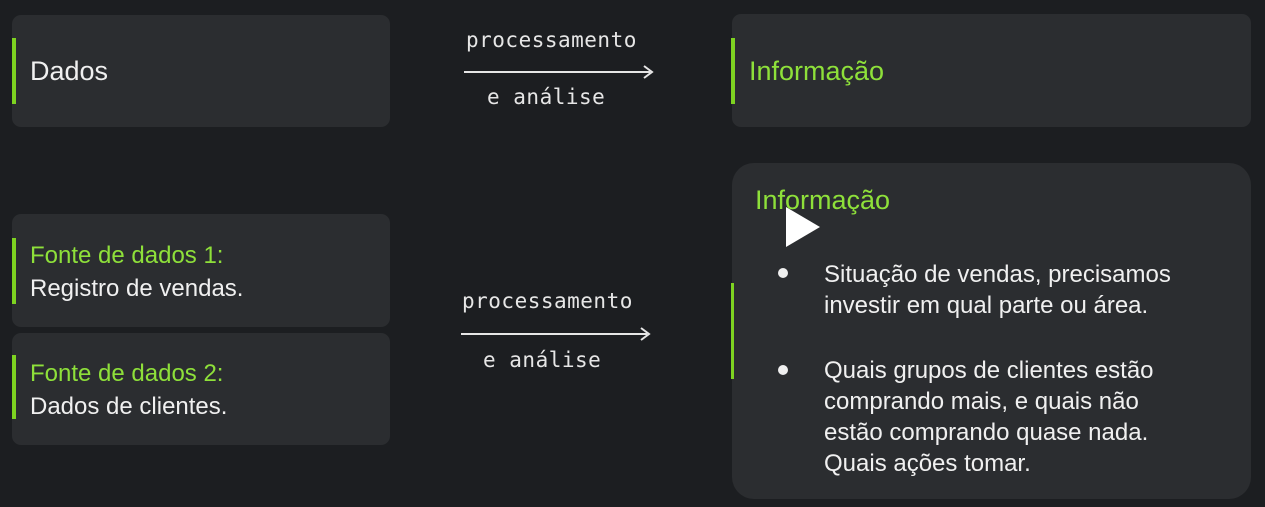 The width and height of the screenshot is (1265, 507). What do you see at coordinates (804, 227) in the screenshot?
I see `play-icon` at bounding box center [804, 227].